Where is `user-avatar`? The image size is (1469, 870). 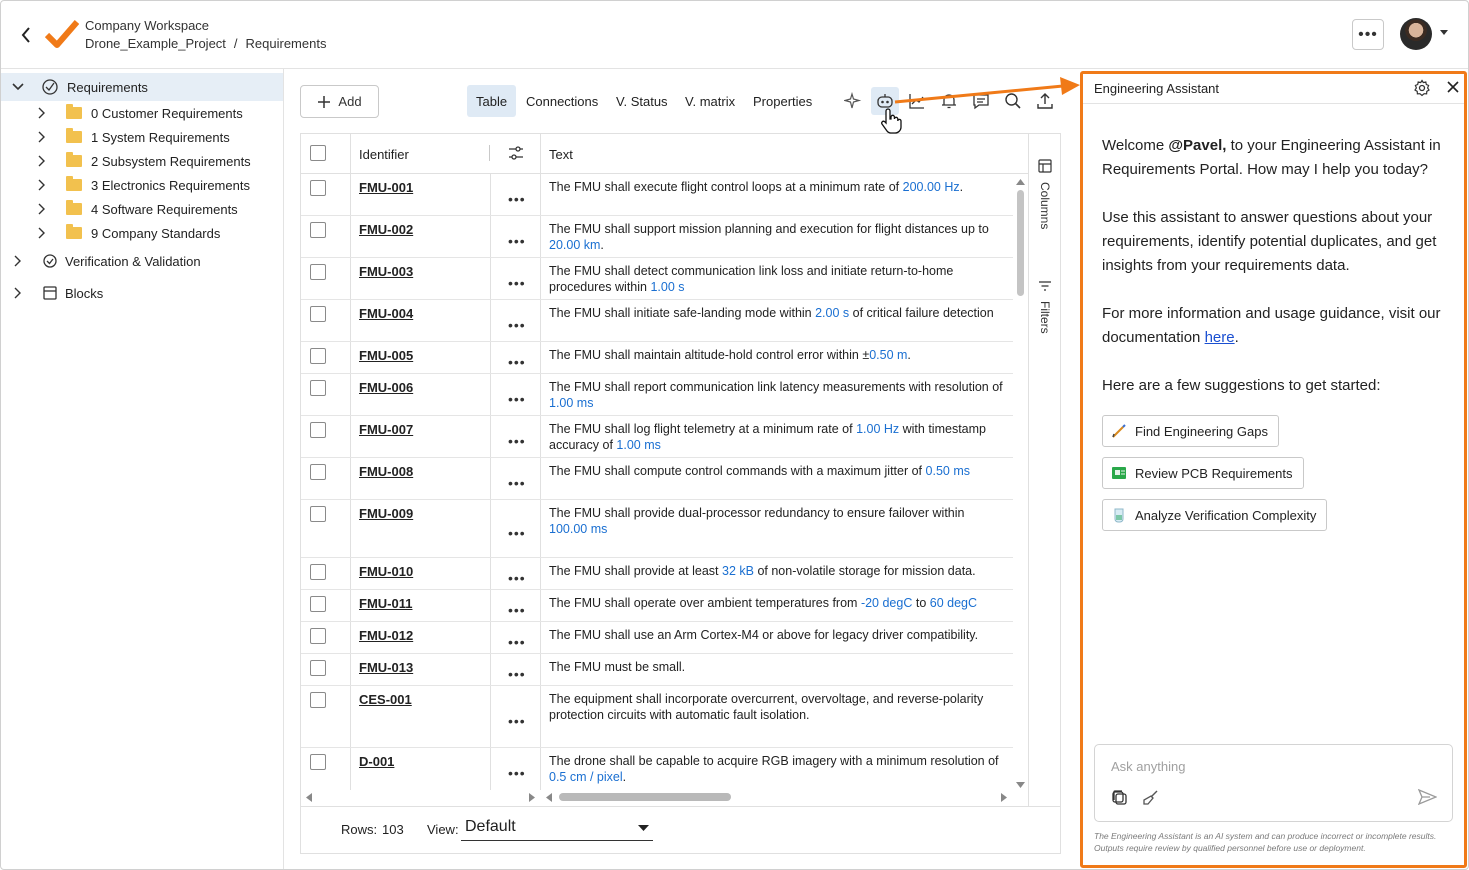
user-avatar is located at coordinates (1416, 34).